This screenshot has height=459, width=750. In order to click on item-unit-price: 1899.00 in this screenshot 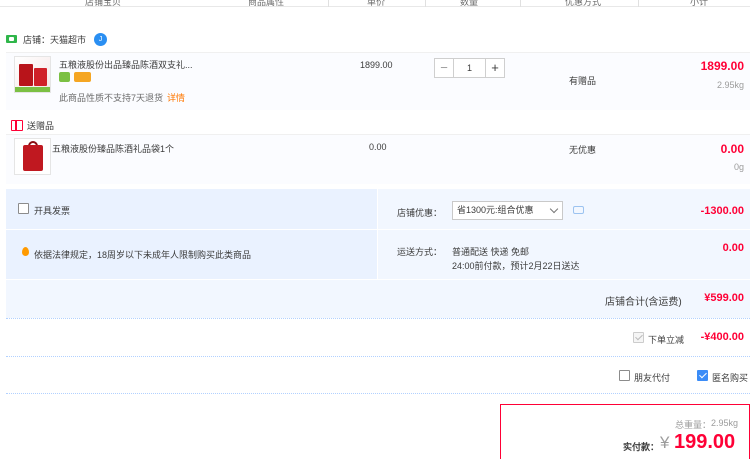, I will do `click(376, 65)`.